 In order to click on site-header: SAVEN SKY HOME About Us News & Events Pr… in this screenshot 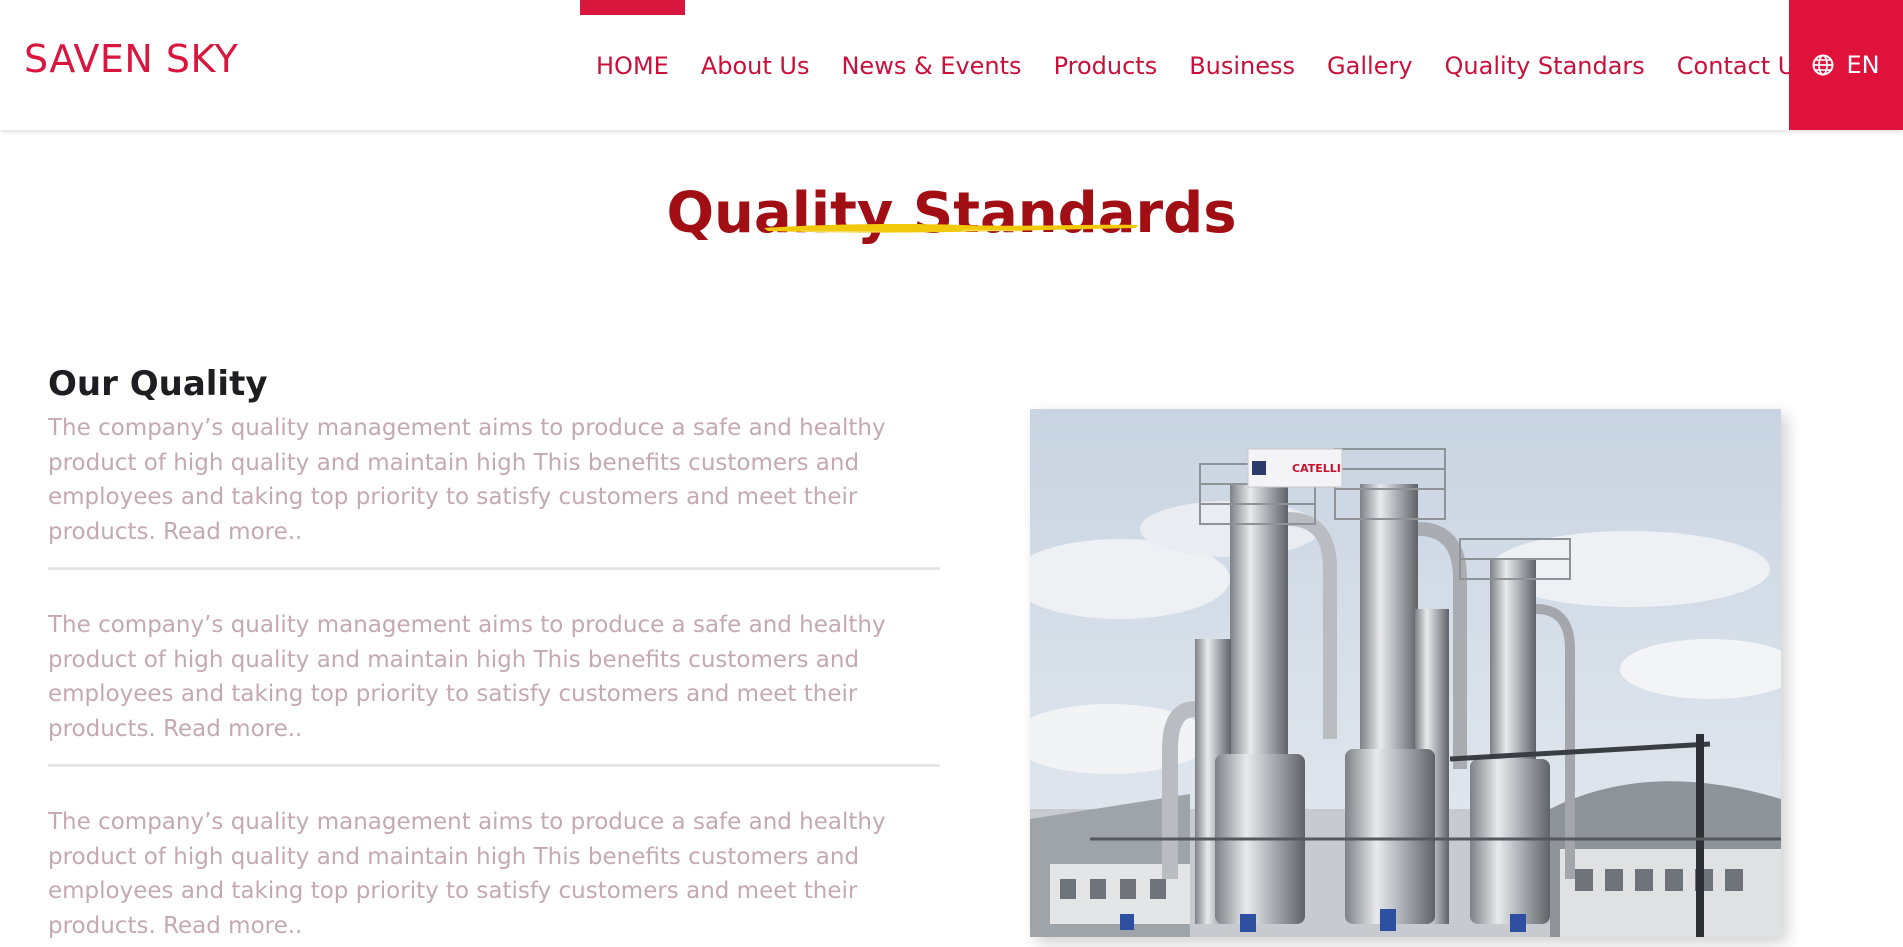, I will do `click(951, 65)`.